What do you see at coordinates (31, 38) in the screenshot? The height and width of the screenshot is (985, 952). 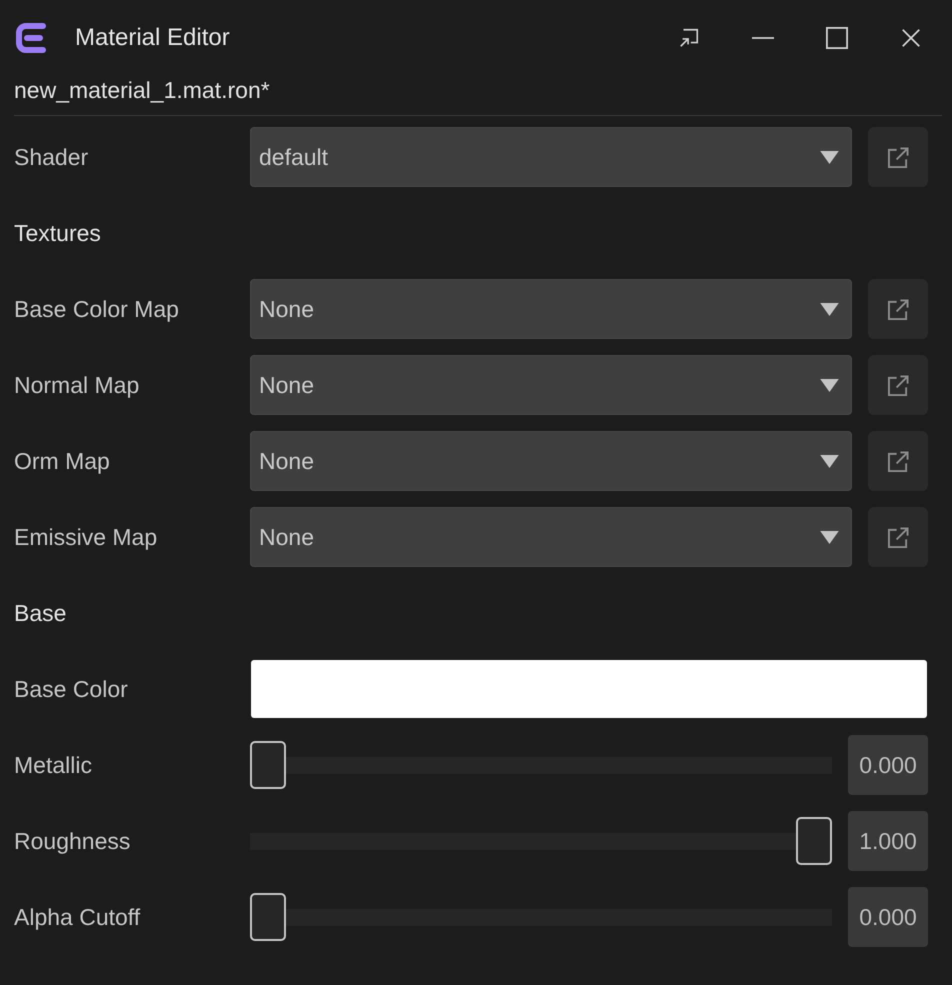 I see `app-logo-icon` at bounding box center [31, 38].